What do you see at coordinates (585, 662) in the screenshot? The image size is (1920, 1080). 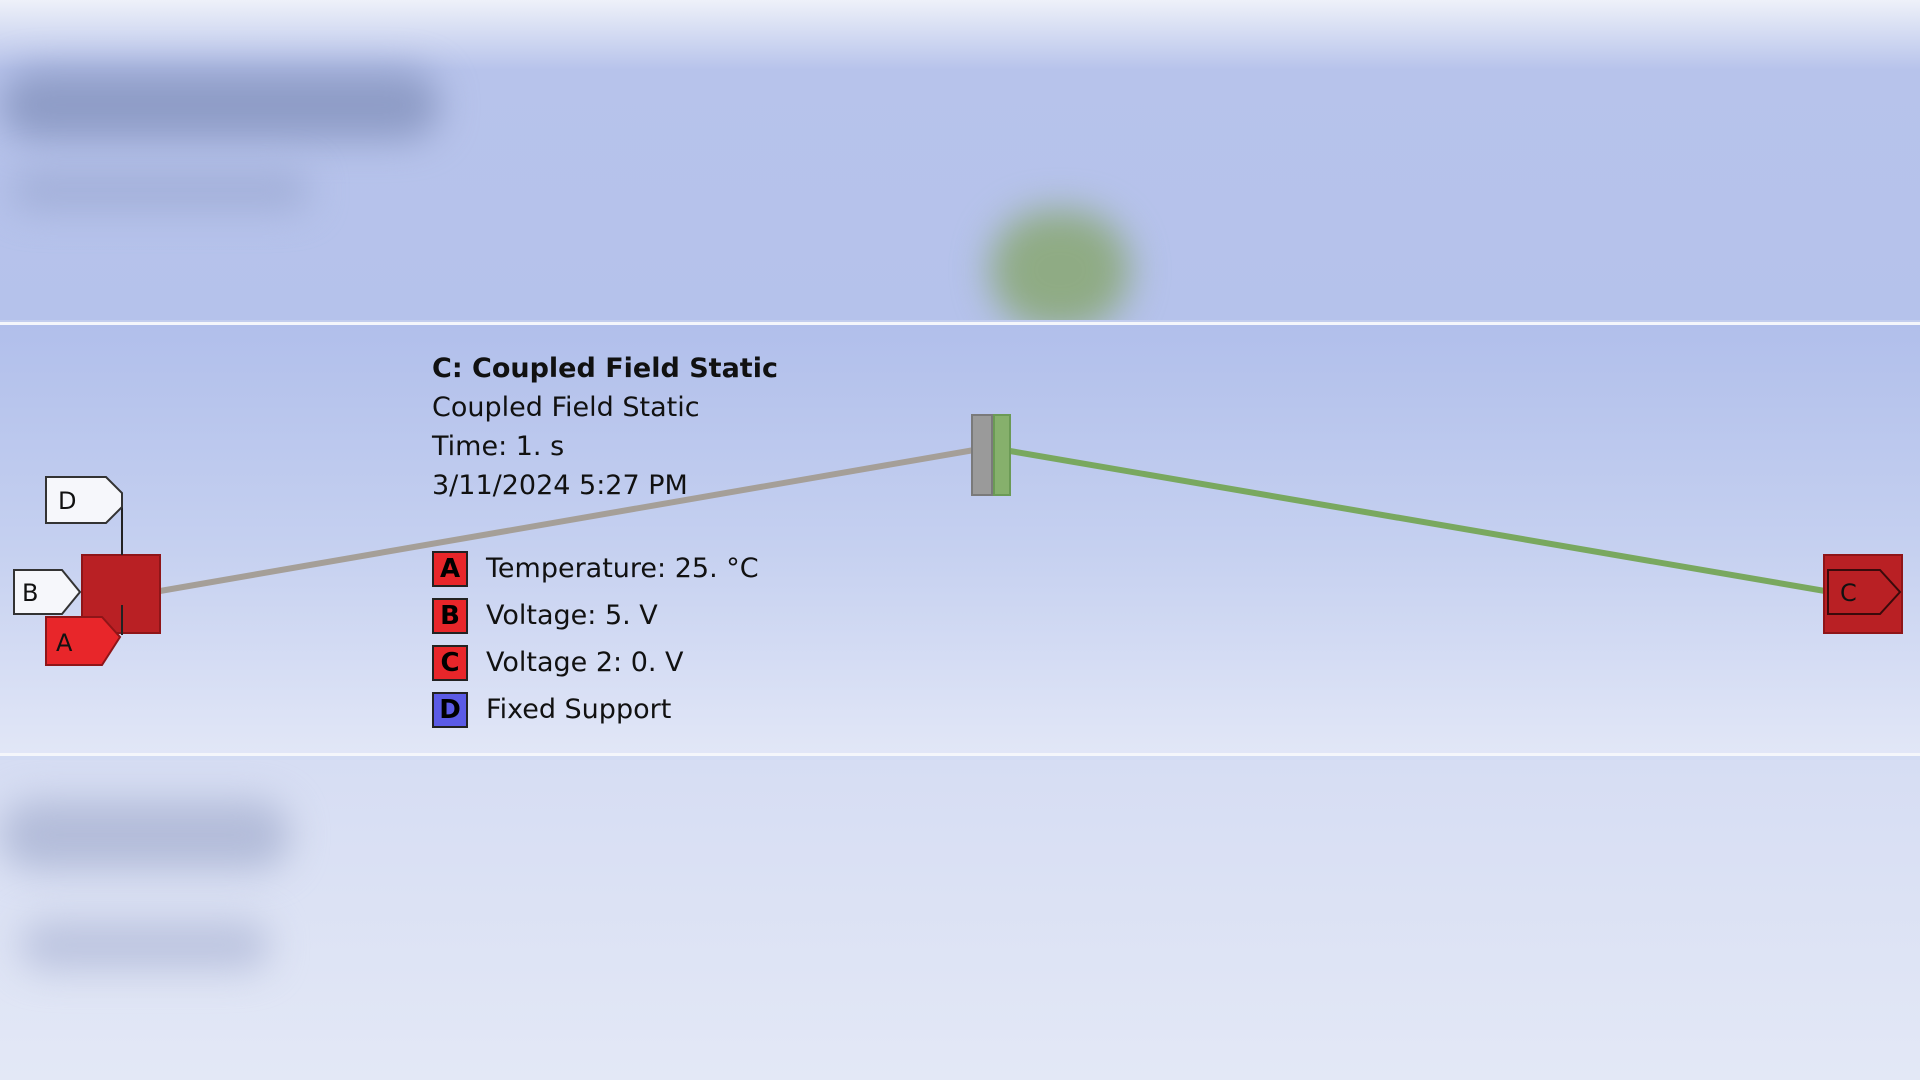 I see `legend-label: Voltage 2: 0. V` at bounding box center [585, 662].